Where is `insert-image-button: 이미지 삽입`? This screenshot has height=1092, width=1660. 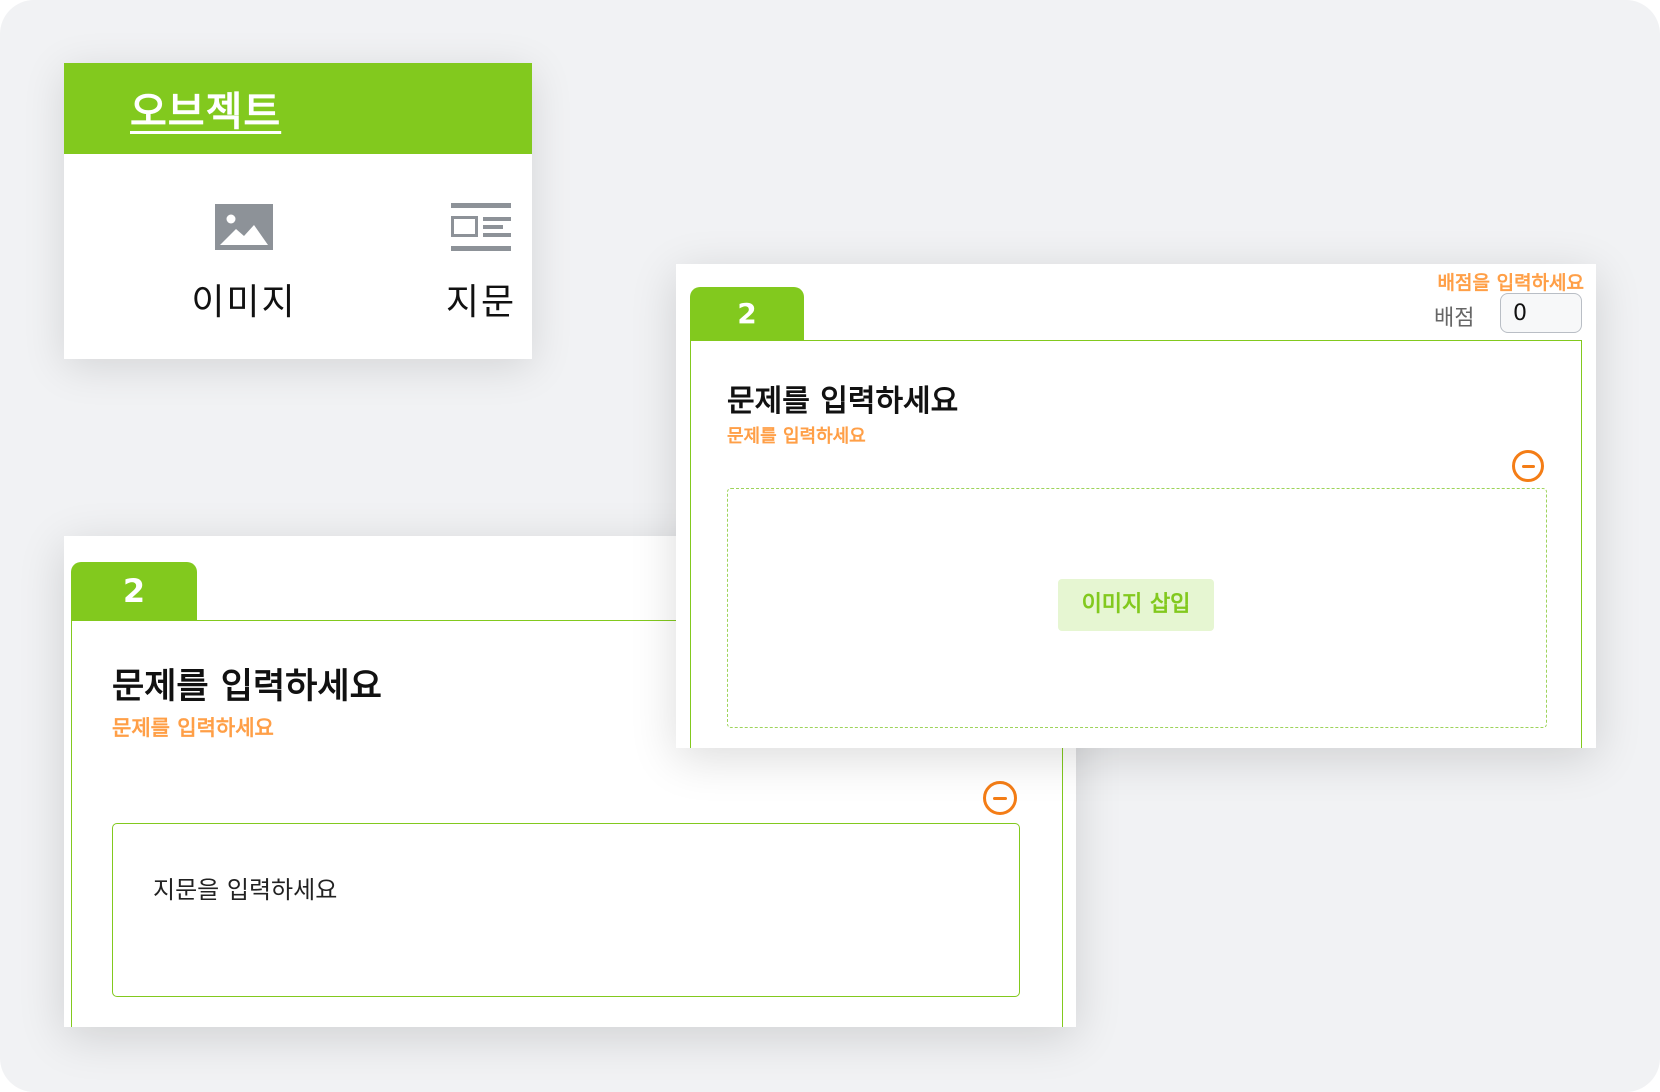 insert-image-button: 이미지 삽입 is located at coordinates (1136, 605).